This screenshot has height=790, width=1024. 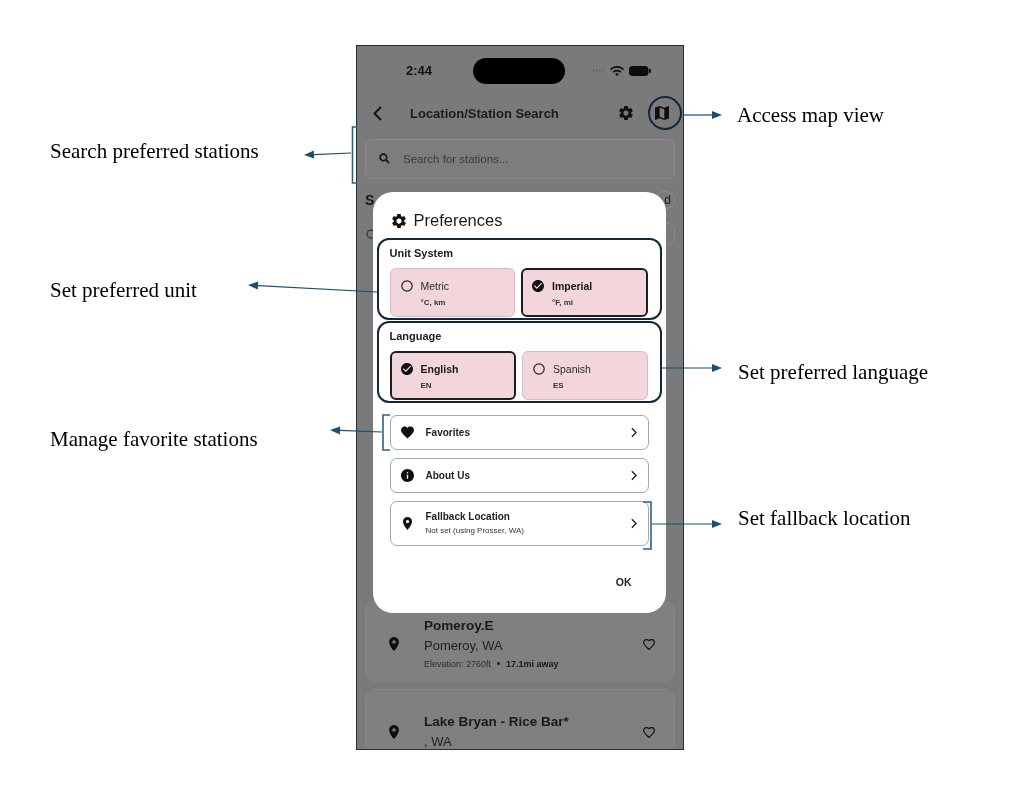 I want to click on option-card: Imperial °F, mi, so click(x=584, y=292).